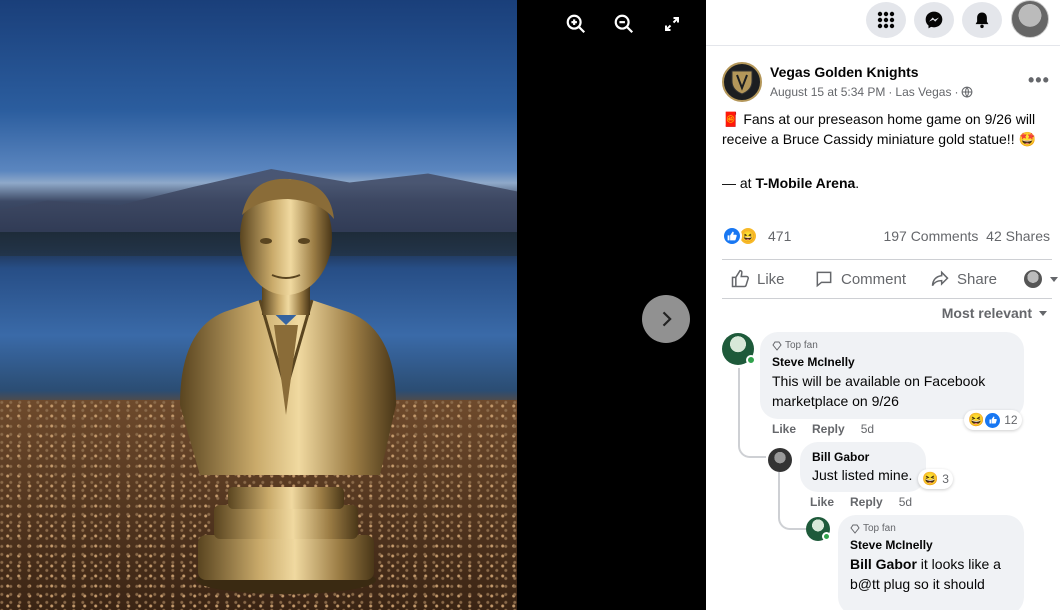 The width and height of the screenshot is (1060, 610). What do you see at coordinates (945, 479) in the screenshot?
I see `comment-reaction-count: 3` at bounding box center [945, 479].